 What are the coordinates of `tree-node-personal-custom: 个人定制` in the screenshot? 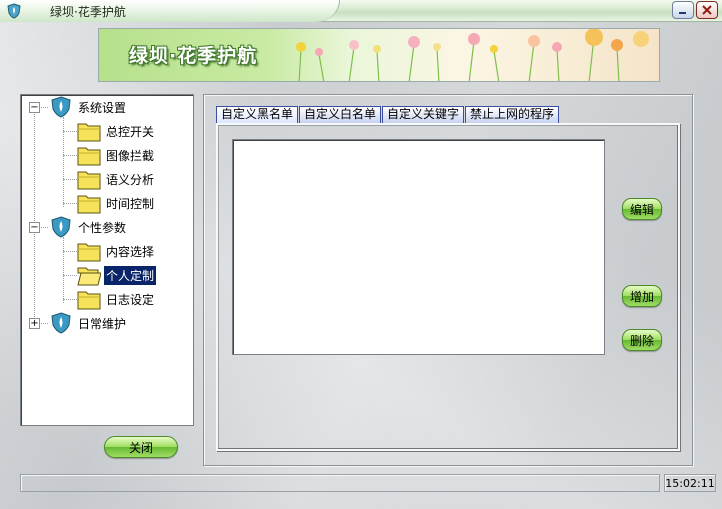 It's located at (117, 275).